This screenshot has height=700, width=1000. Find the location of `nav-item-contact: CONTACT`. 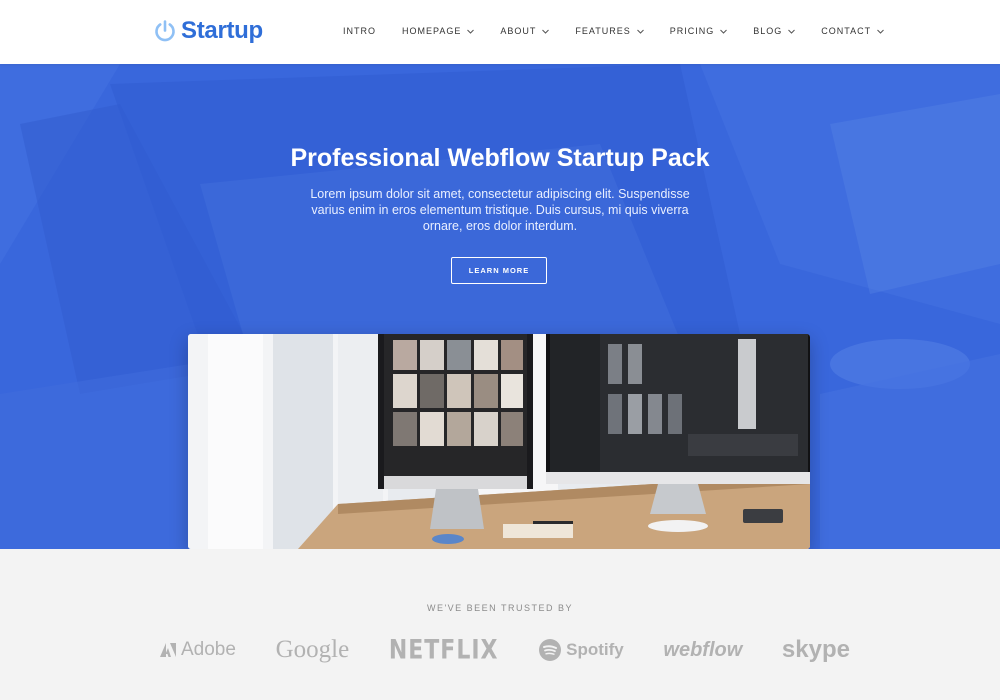

nav-item-contact: CONTACT is located at coordinates (852, 31).